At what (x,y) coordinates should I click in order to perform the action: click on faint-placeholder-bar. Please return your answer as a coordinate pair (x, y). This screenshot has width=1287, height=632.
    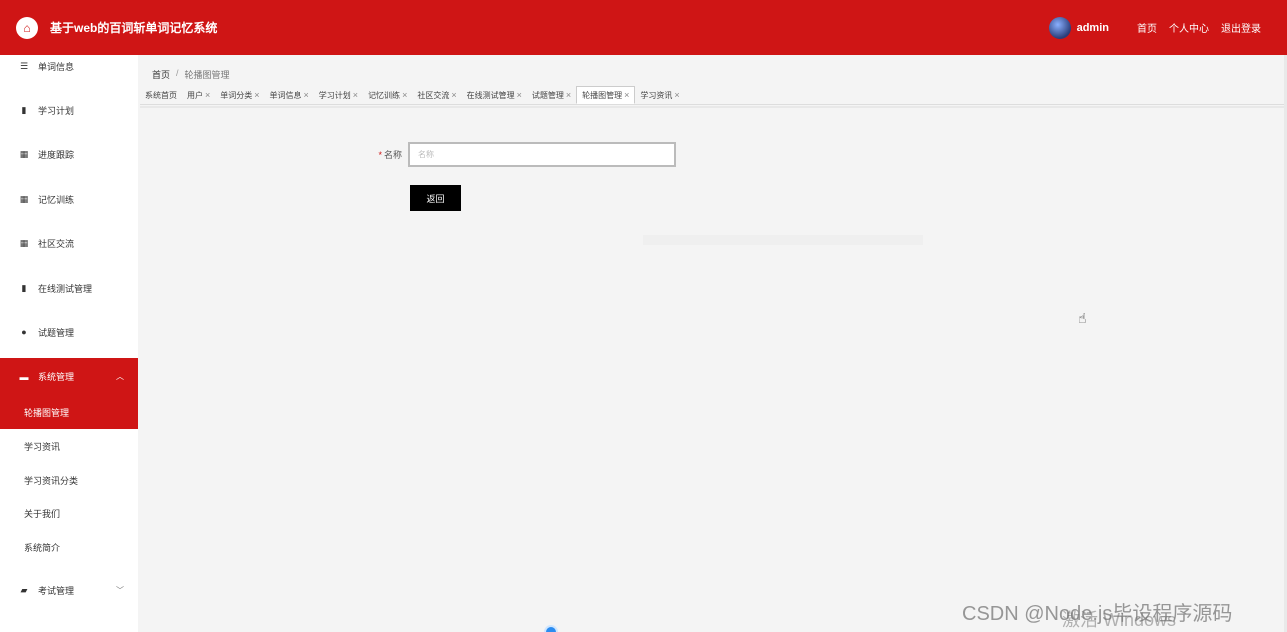
    Looking at the image, I should click on (783, 240).